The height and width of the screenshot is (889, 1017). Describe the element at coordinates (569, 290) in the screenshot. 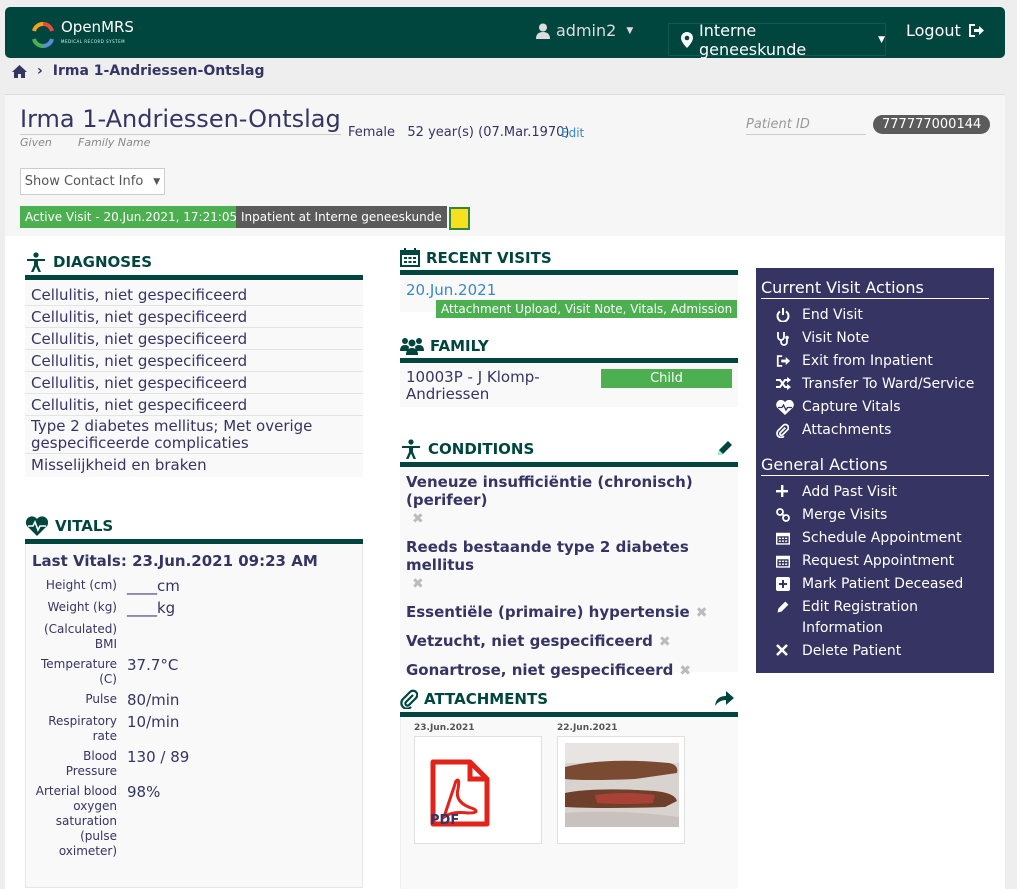

I see `visit-date-link: 20.Jun.2021` at that location.